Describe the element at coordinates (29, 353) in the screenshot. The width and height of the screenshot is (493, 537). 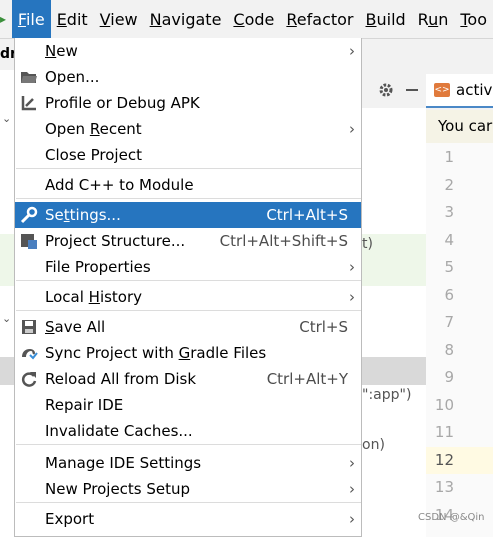
I see `gradle-sync-icon` at that location.